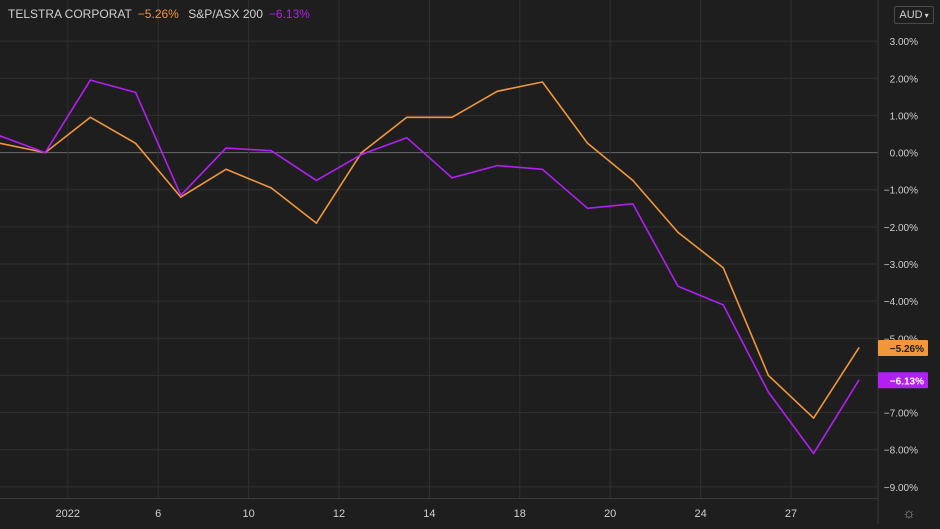 This screenshot has width=940, height=529. Describe the element at coordinates (901, 451) in the screenshot. I see `y-tick-label: −8.00%` at that location.